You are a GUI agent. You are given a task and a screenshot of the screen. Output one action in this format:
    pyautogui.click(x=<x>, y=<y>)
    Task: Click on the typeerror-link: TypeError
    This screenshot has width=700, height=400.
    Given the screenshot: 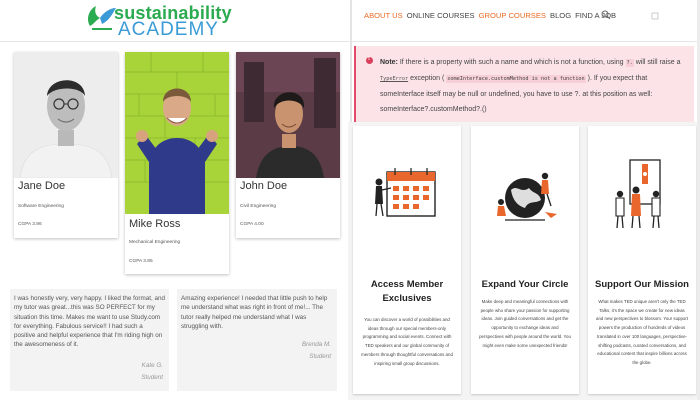 What is the action you would take?
    pyautogui.click(x=394, y=79)
    